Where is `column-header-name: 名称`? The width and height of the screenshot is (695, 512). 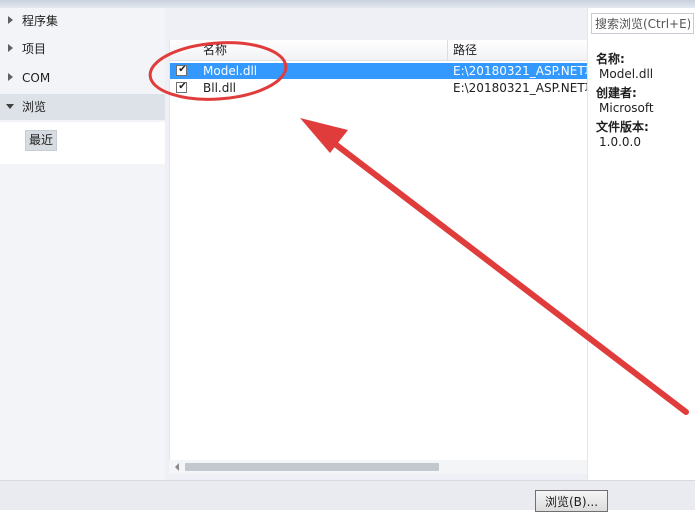 column-header-name: 名称 is located at coordinates (215, 50).